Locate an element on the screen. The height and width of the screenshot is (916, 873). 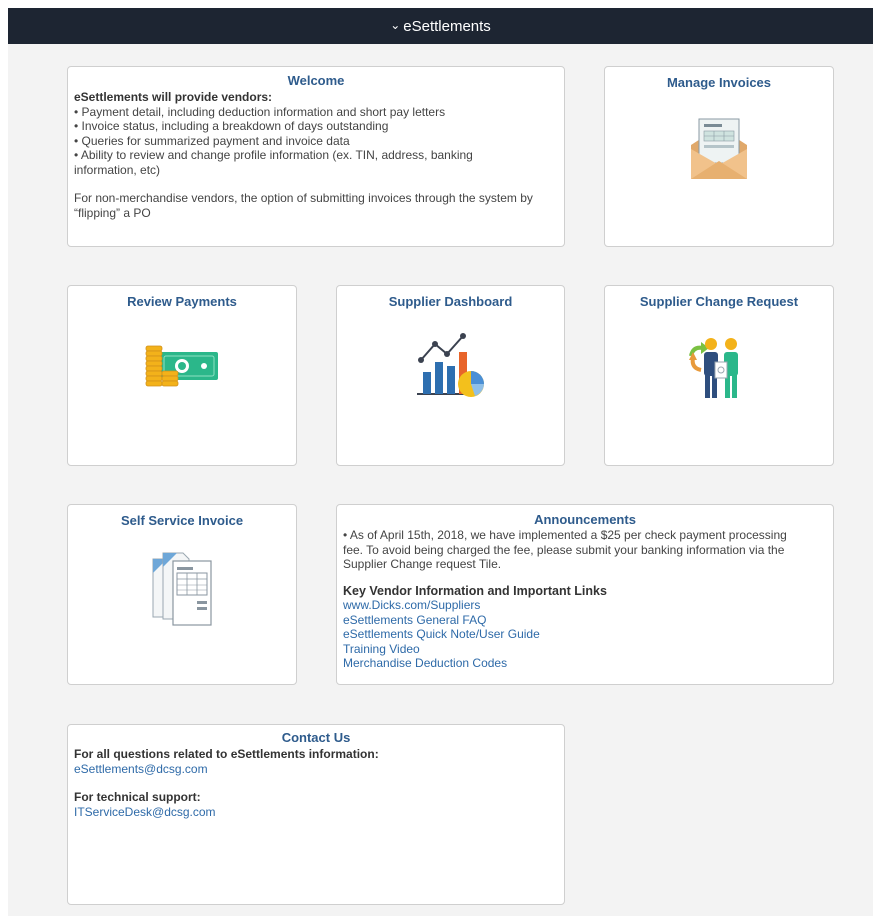
supplier-dashboard-tile: Supplier Dashboard is located at coordinates (450, 375).